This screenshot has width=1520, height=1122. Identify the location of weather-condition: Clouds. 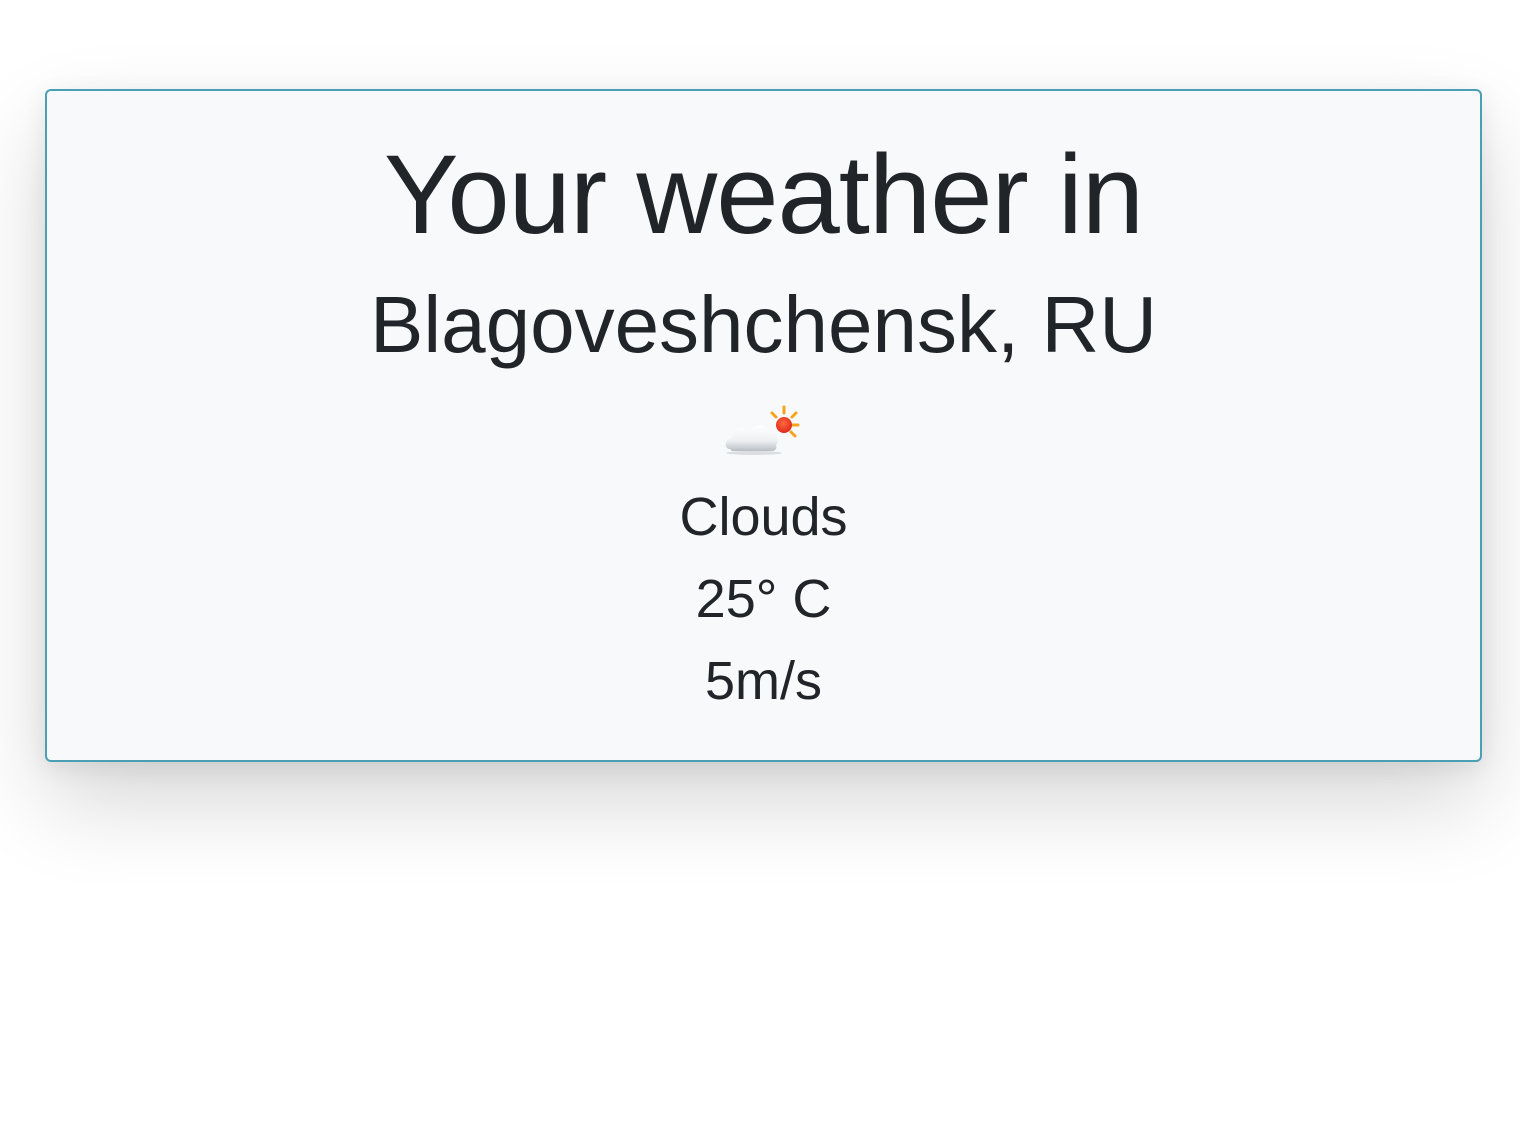
(763, 517).